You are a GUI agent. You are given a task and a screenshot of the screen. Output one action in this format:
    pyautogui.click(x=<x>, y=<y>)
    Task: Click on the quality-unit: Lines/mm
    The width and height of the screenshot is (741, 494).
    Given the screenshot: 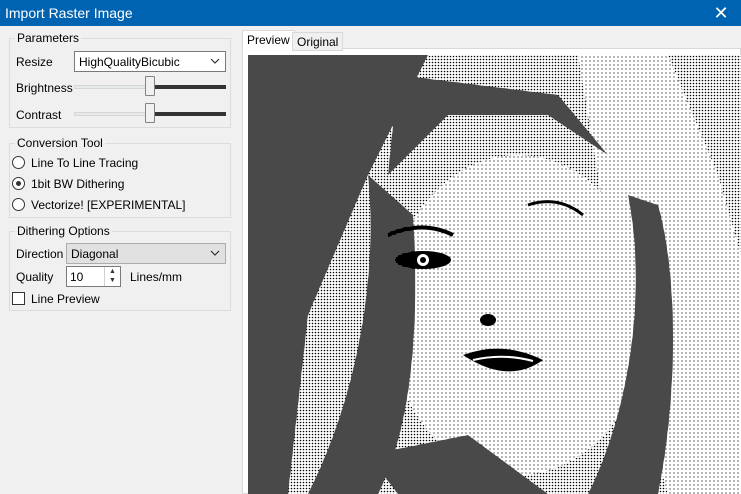 What is the action you would take?
    pyautogui.click(x=156, y=277)
    